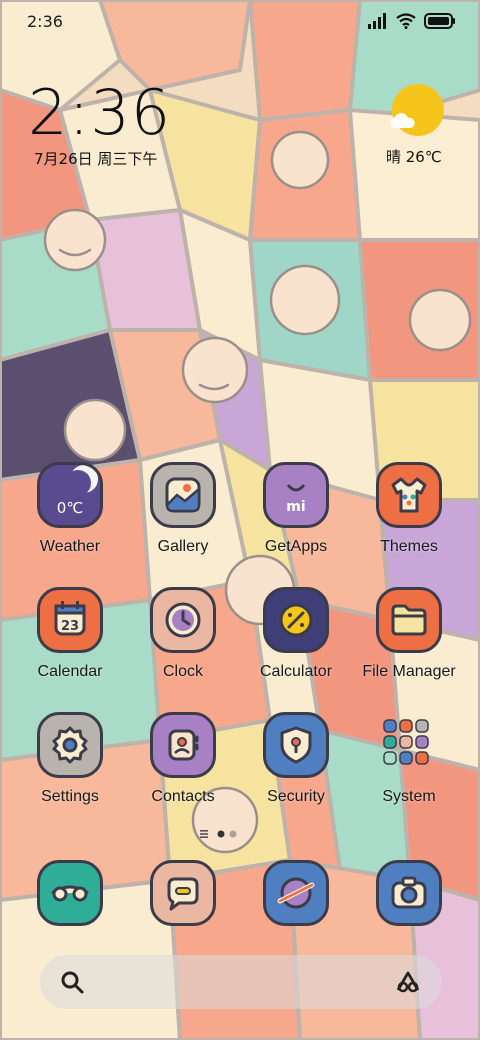  Describe the element at coordinates (296, 893) in the screenshot. I see `browser-icon` at that location.